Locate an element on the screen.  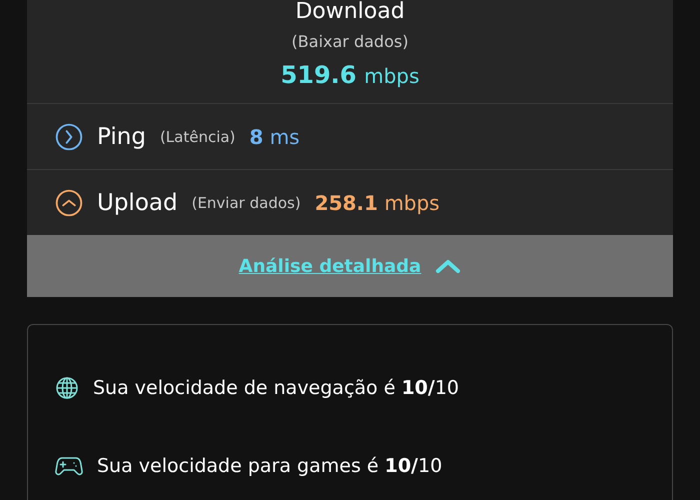
metric-note: (Latência) is located at coordinates (198, 137).